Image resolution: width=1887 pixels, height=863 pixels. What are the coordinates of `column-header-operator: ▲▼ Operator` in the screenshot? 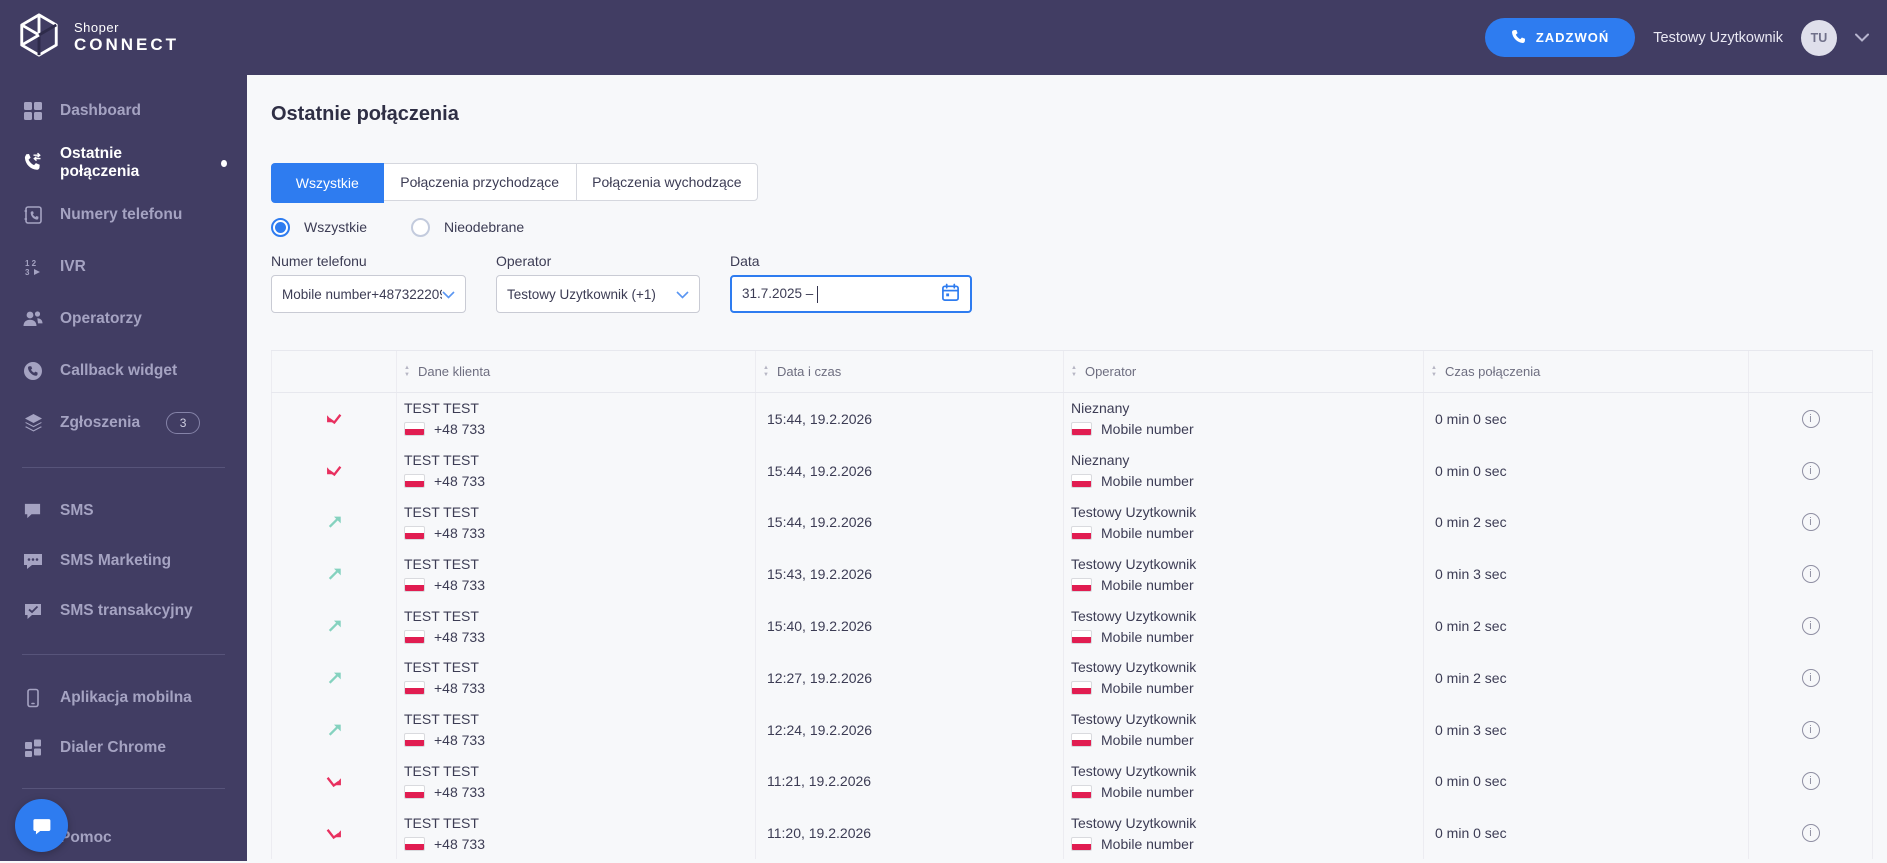 It's located at (1244, 371).